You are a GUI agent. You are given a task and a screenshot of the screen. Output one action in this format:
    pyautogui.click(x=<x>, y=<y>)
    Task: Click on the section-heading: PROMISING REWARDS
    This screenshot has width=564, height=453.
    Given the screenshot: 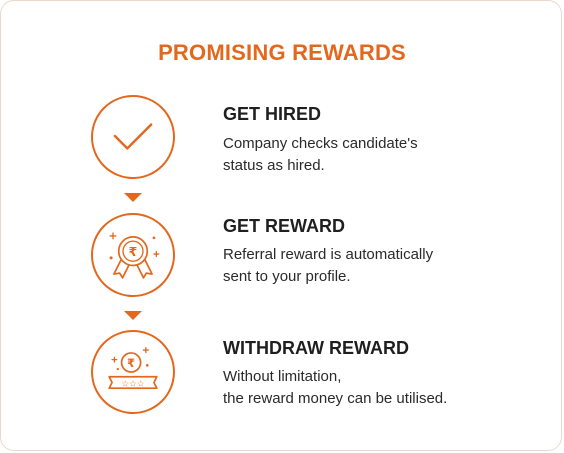 What is the action you would take?
    pyautogui.click(x=282, y=52)
    